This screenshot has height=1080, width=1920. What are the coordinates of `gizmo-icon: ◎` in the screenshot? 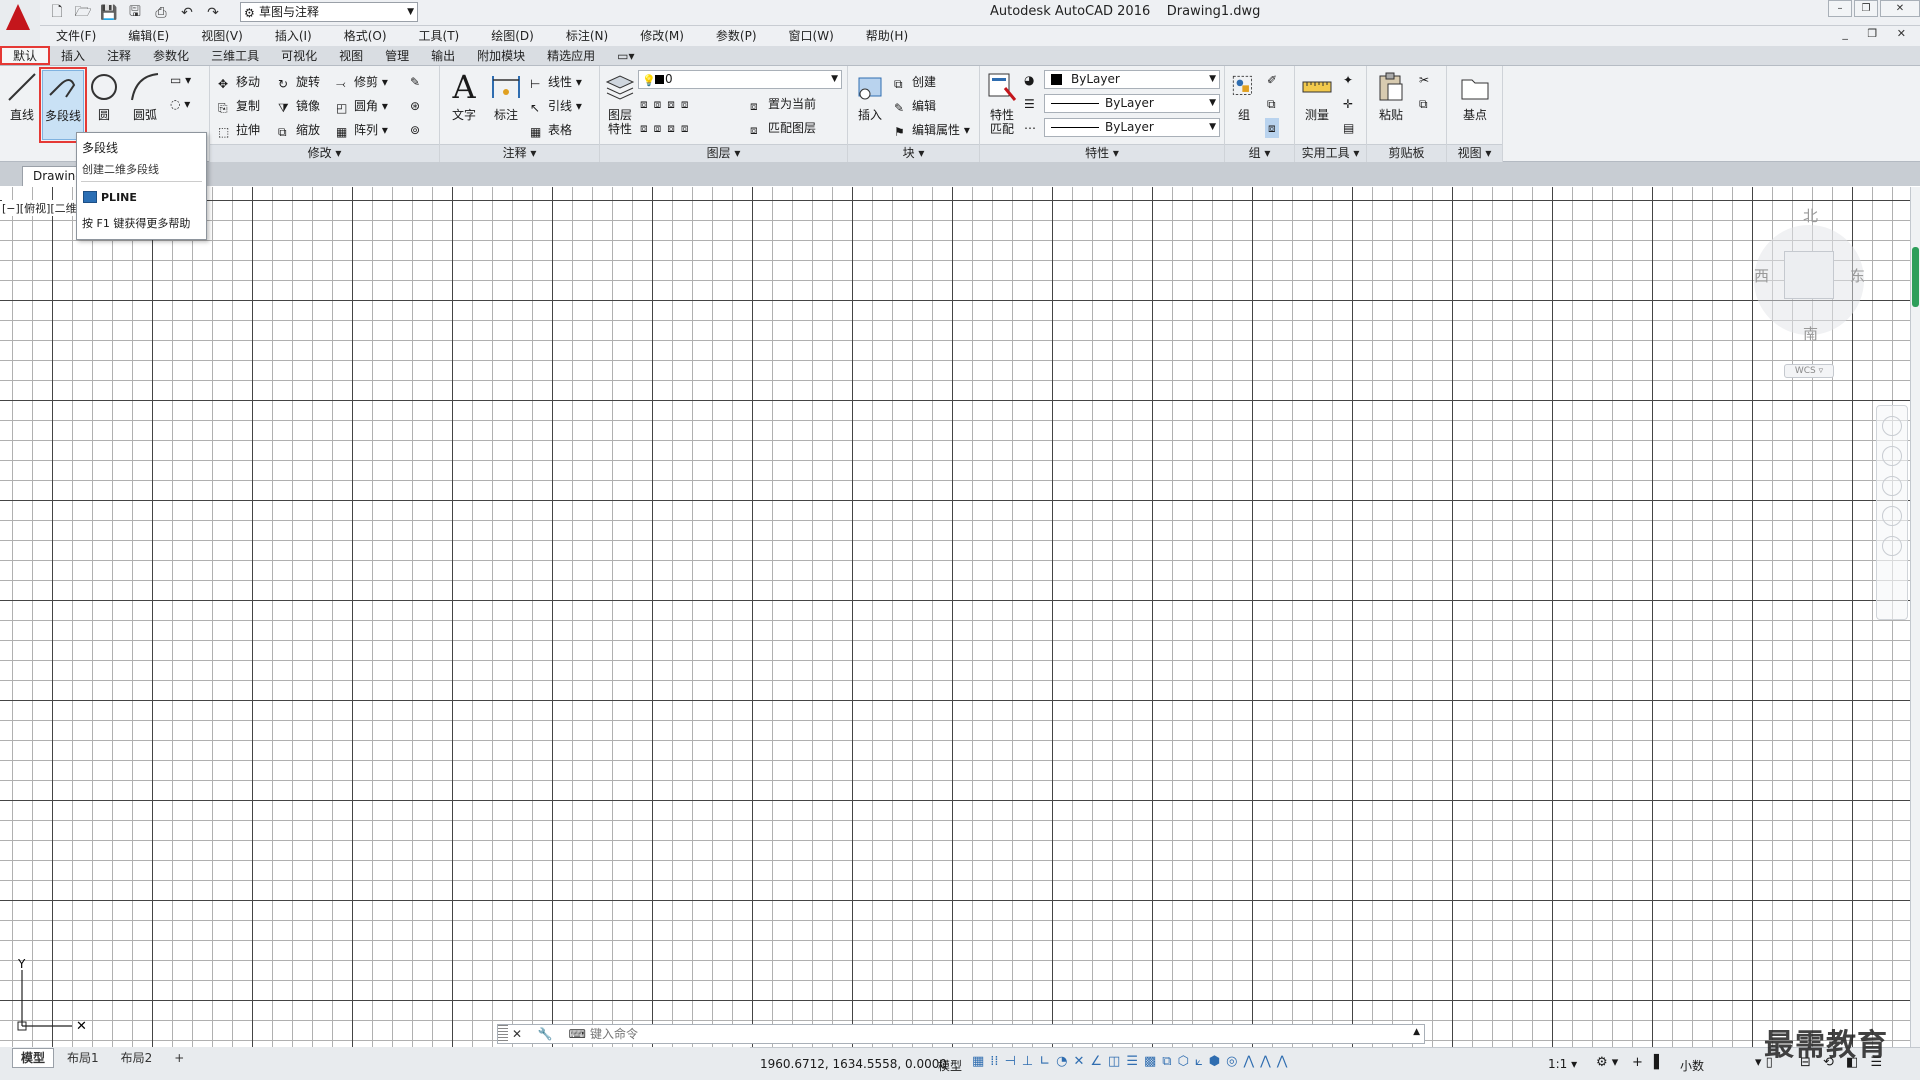 It's located at (1231, 1061).